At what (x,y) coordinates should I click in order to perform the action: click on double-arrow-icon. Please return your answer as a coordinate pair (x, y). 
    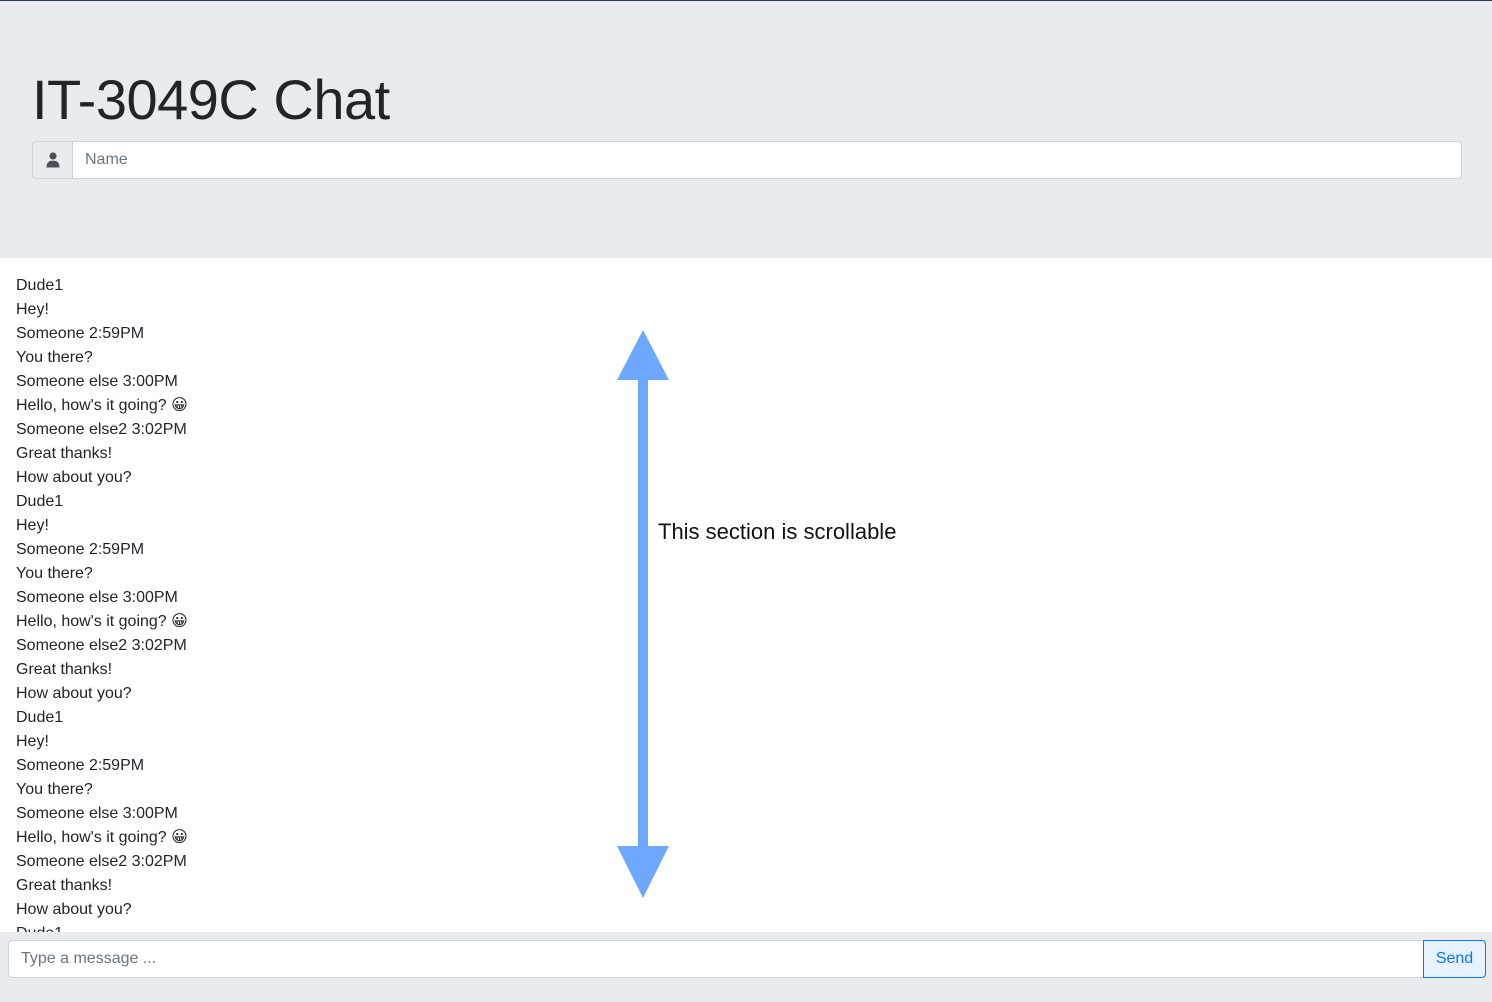
    Looking at the image, I should click on (643, 614).